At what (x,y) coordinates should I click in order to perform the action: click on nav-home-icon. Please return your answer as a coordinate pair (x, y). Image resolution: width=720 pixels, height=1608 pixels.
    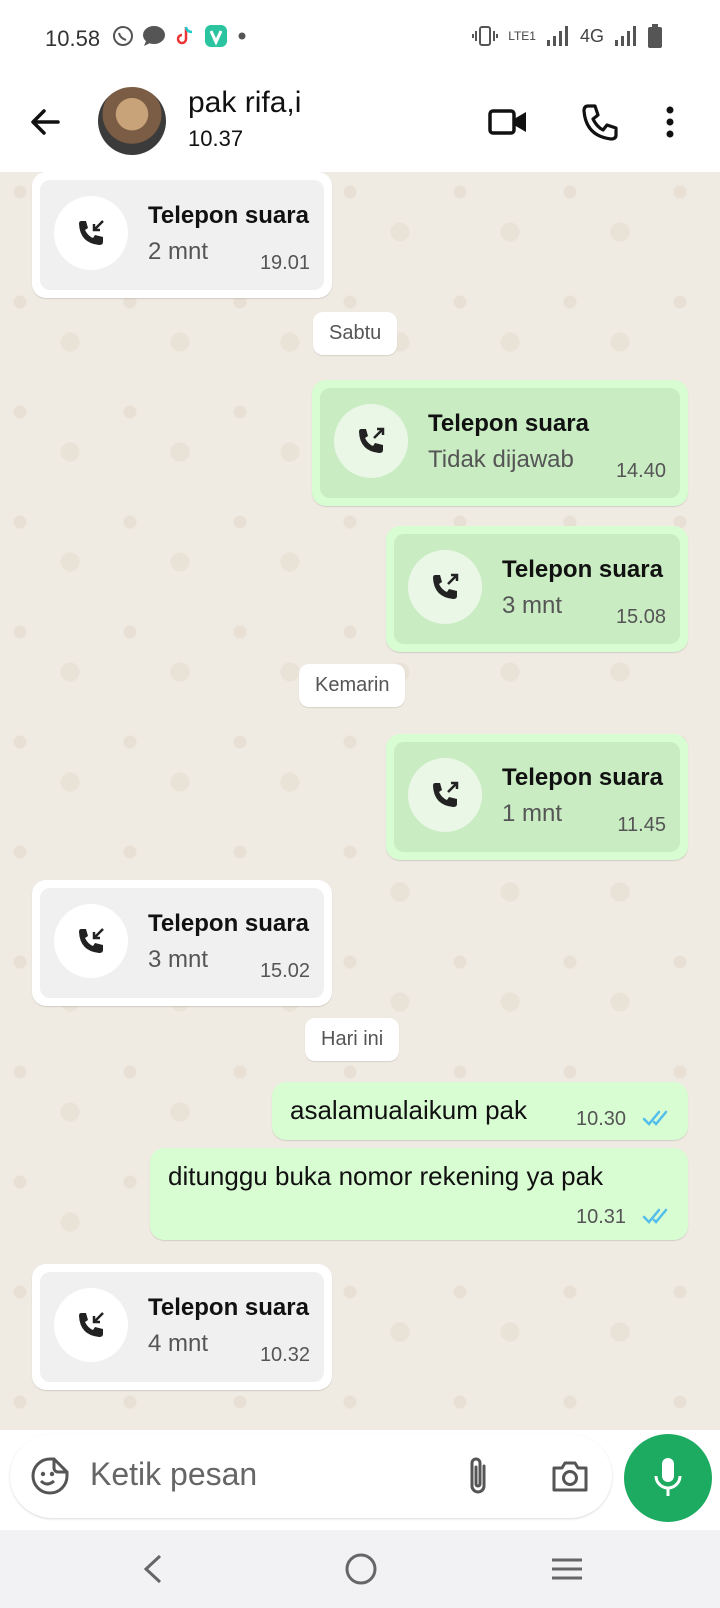
    Looking at the image, I should click on (361, 1569).